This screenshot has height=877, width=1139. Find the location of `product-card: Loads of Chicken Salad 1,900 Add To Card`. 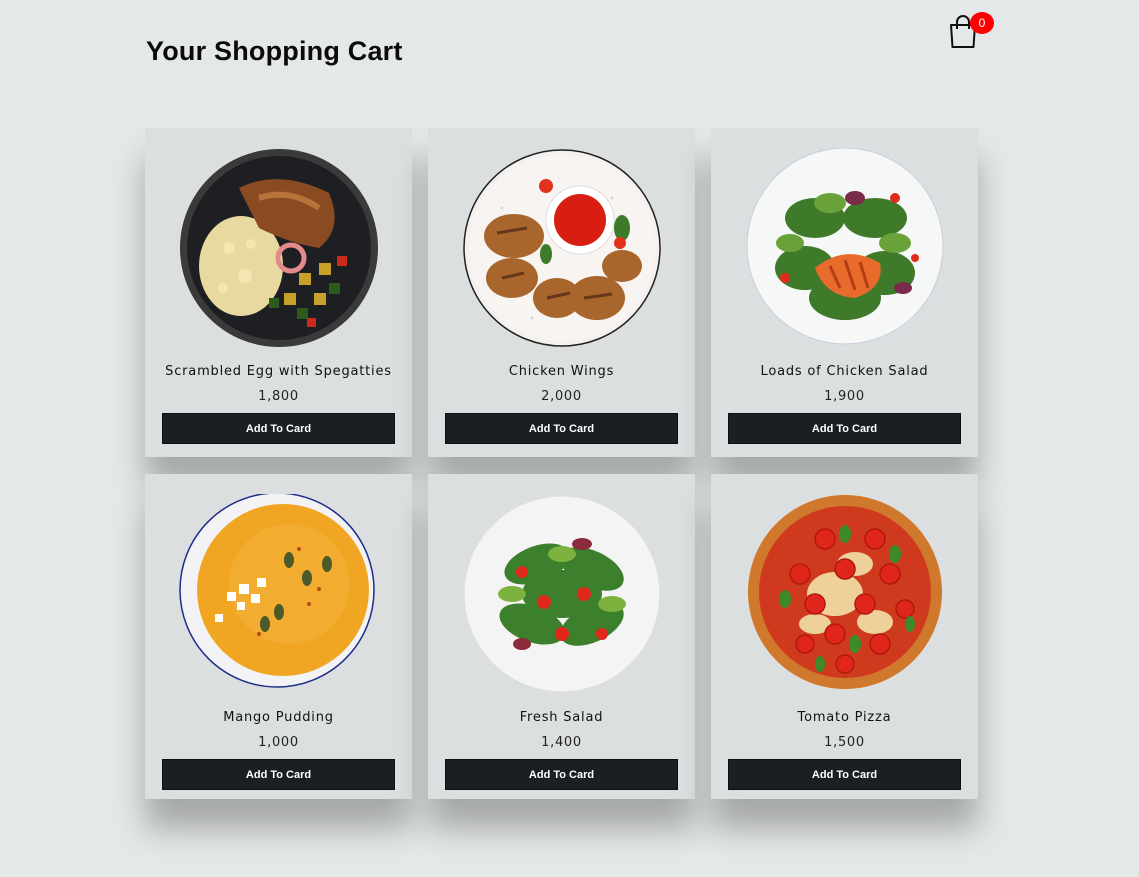

product-card: Loads of Chicken Salad 1,900 Add To Card is located at coordinates (844, 292).